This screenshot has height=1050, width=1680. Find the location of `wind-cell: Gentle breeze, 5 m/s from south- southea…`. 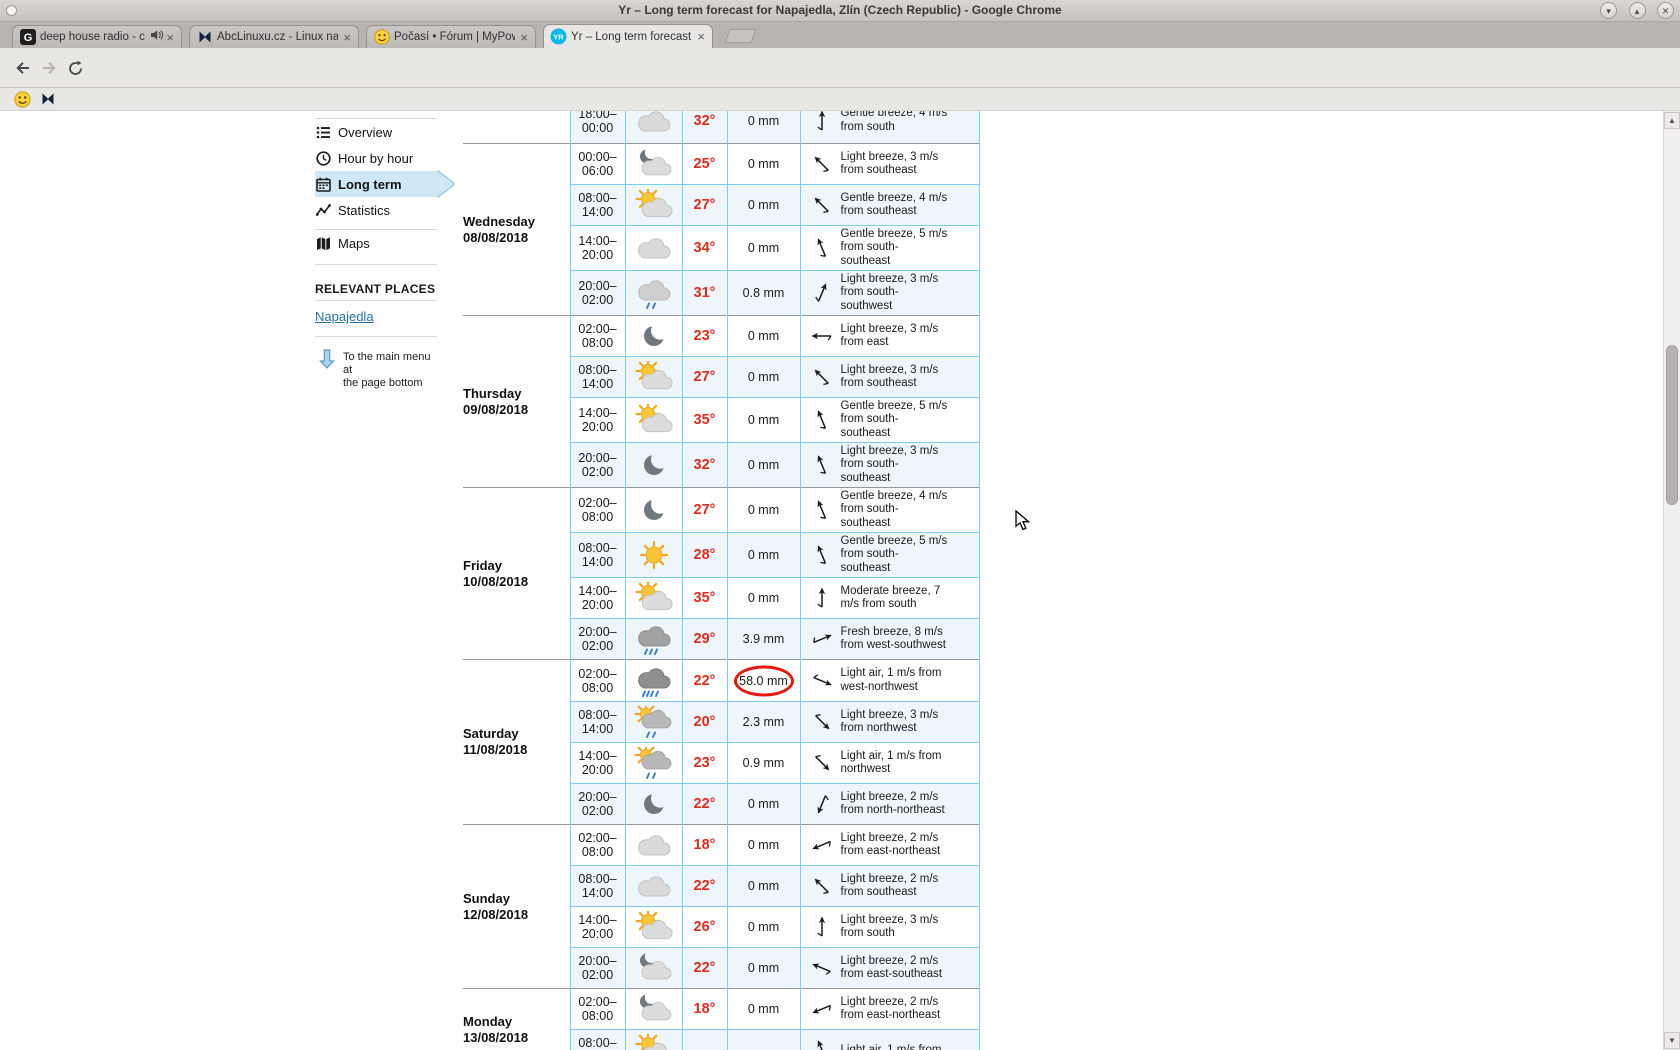

wind-cell: Gentle breeze, 5 m/s from south- southea… is located at coordinates (889, 420).